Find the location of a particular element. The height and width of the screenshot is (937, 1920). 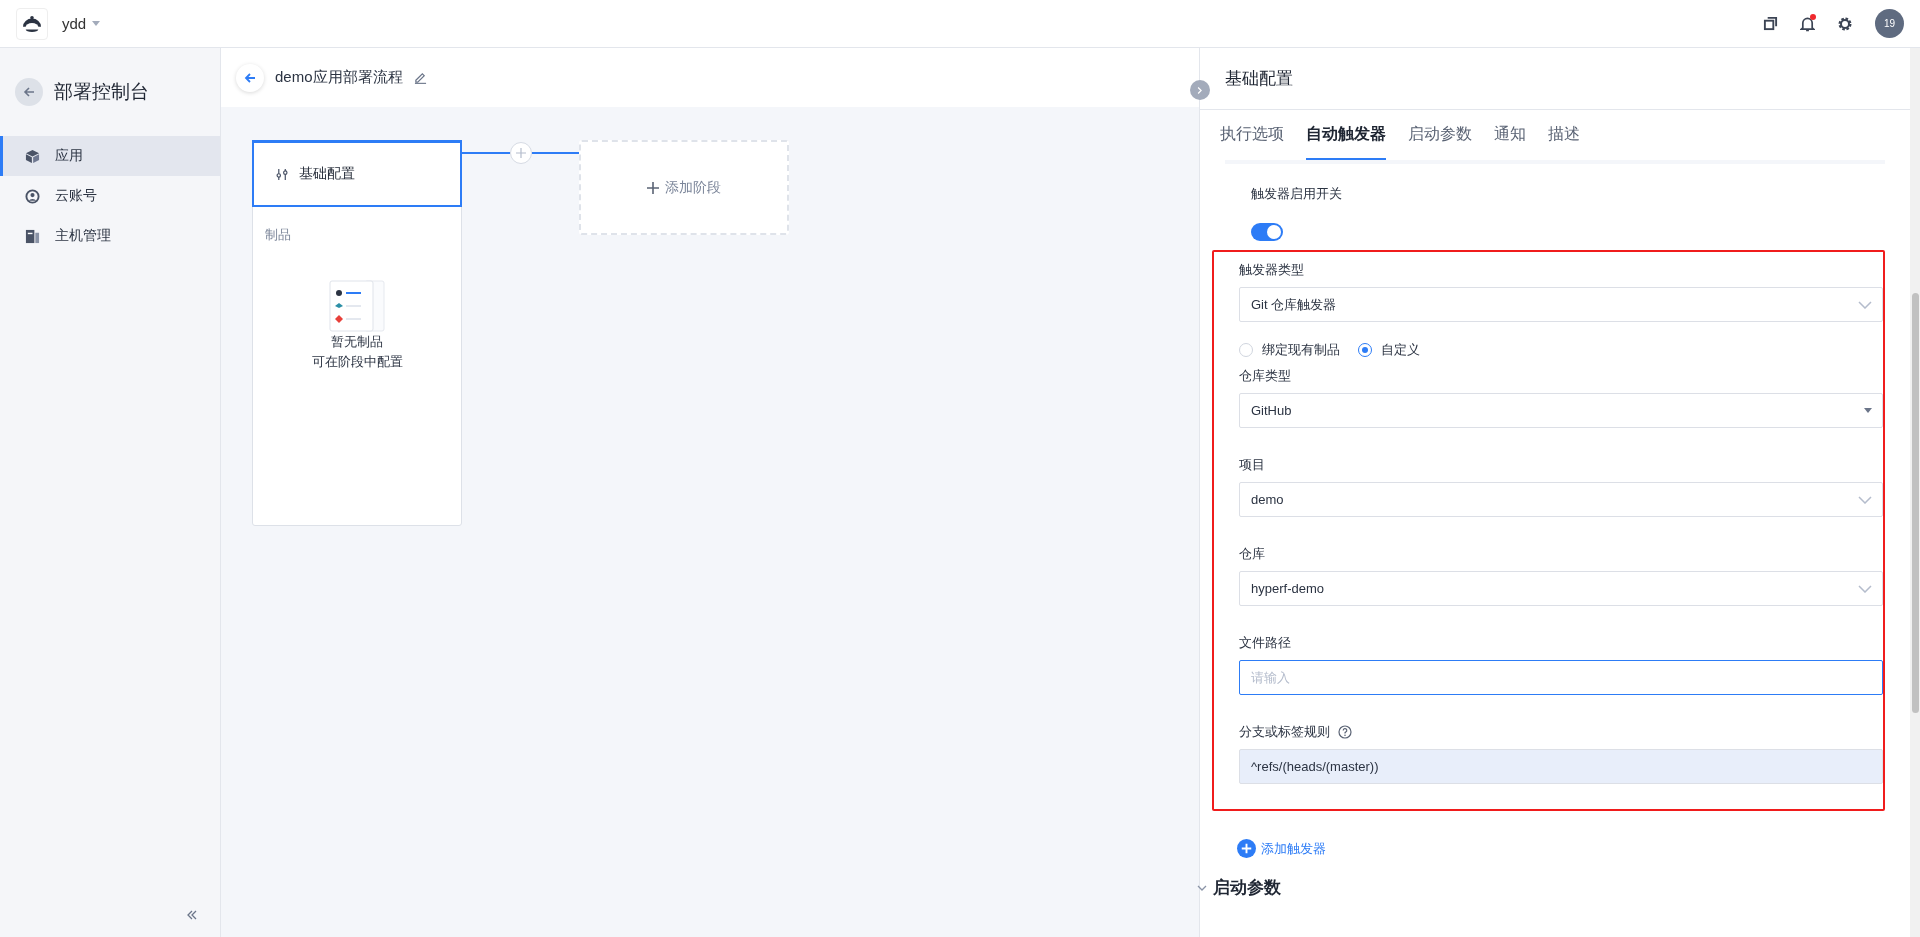

help-icon is located at coordinates (1345, 732).